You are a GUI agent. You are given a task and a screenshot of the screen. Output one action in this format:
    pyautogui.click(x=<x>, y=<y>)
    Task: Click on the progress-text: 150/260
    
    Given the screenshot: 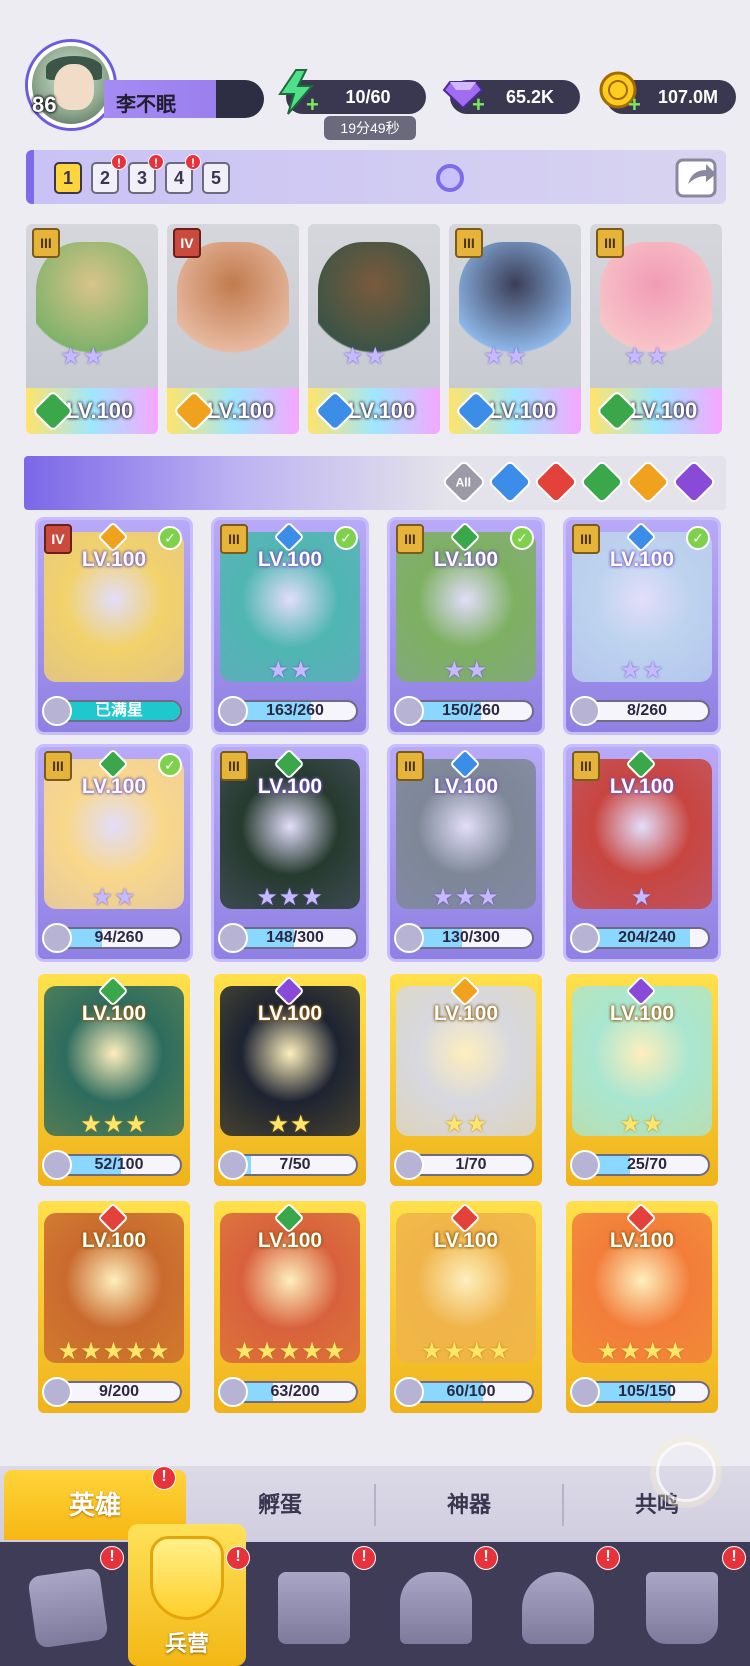 What is the action you would take?
    pyautogui.click(x=471, y=710)
    